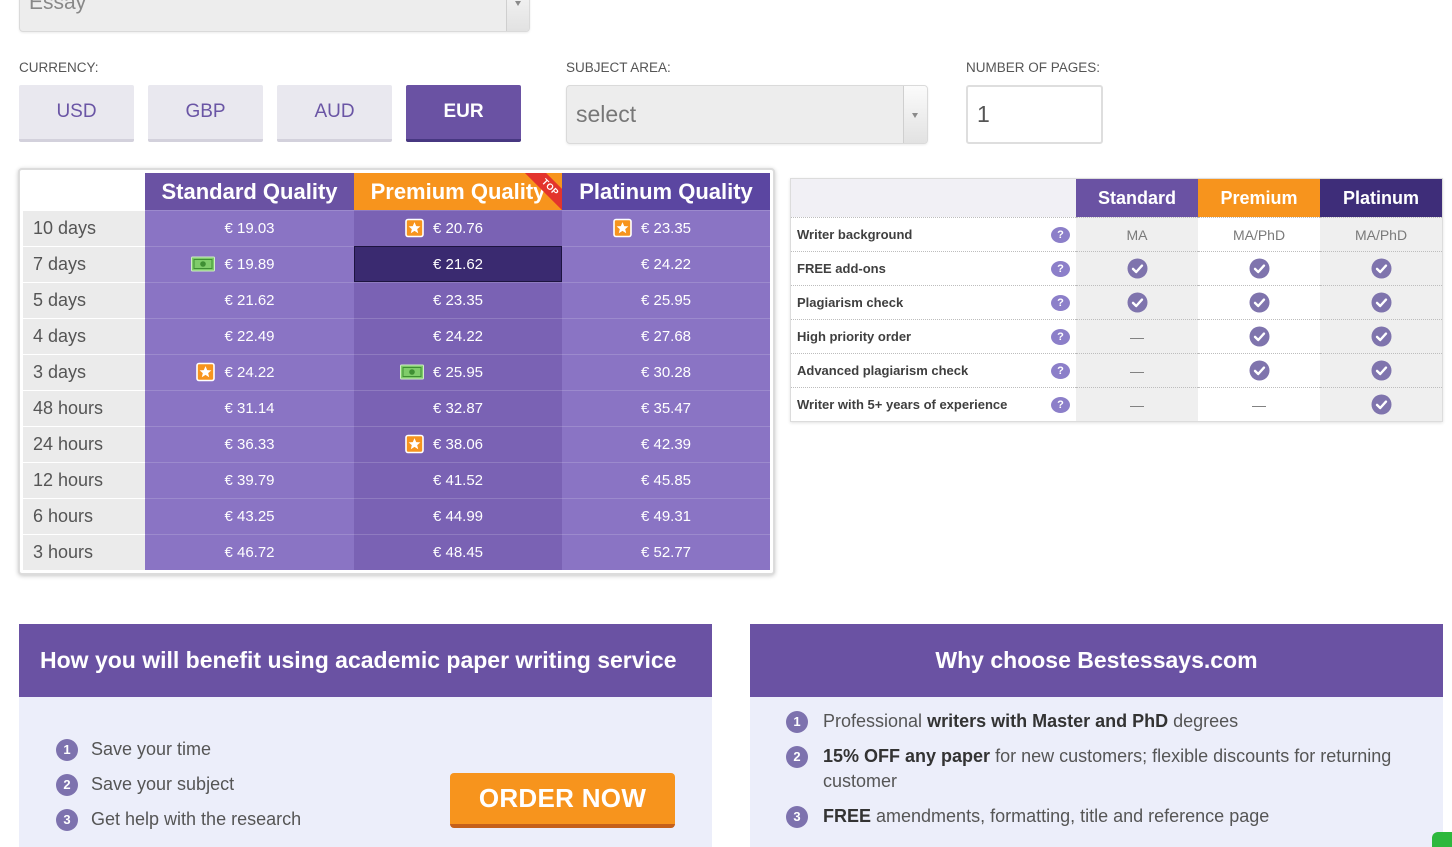 The image size is (1452, 847). I want to click on price-wrap: € 52.77, so click(666, 552).